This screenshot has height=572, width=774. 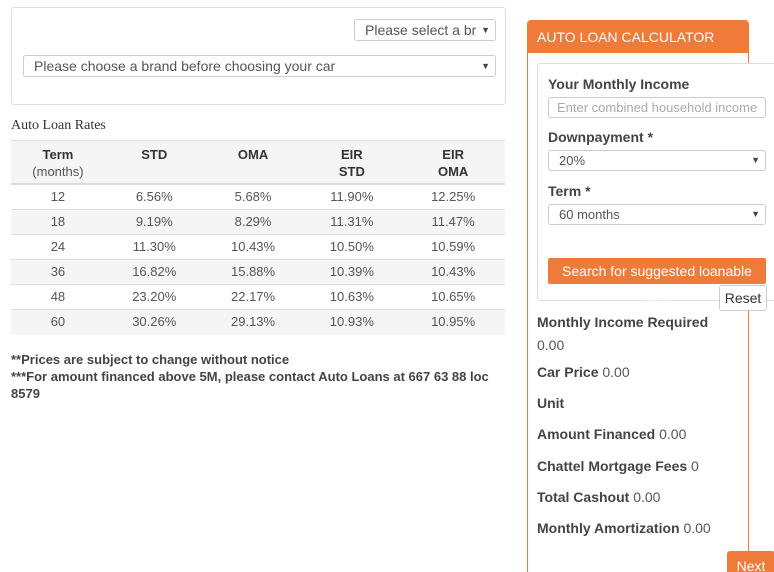 What do you see at coordinates (352, 272) in the screenshot?
I see `rate-cell-eir-std: 10.39%` at bounding box center [352, 272].